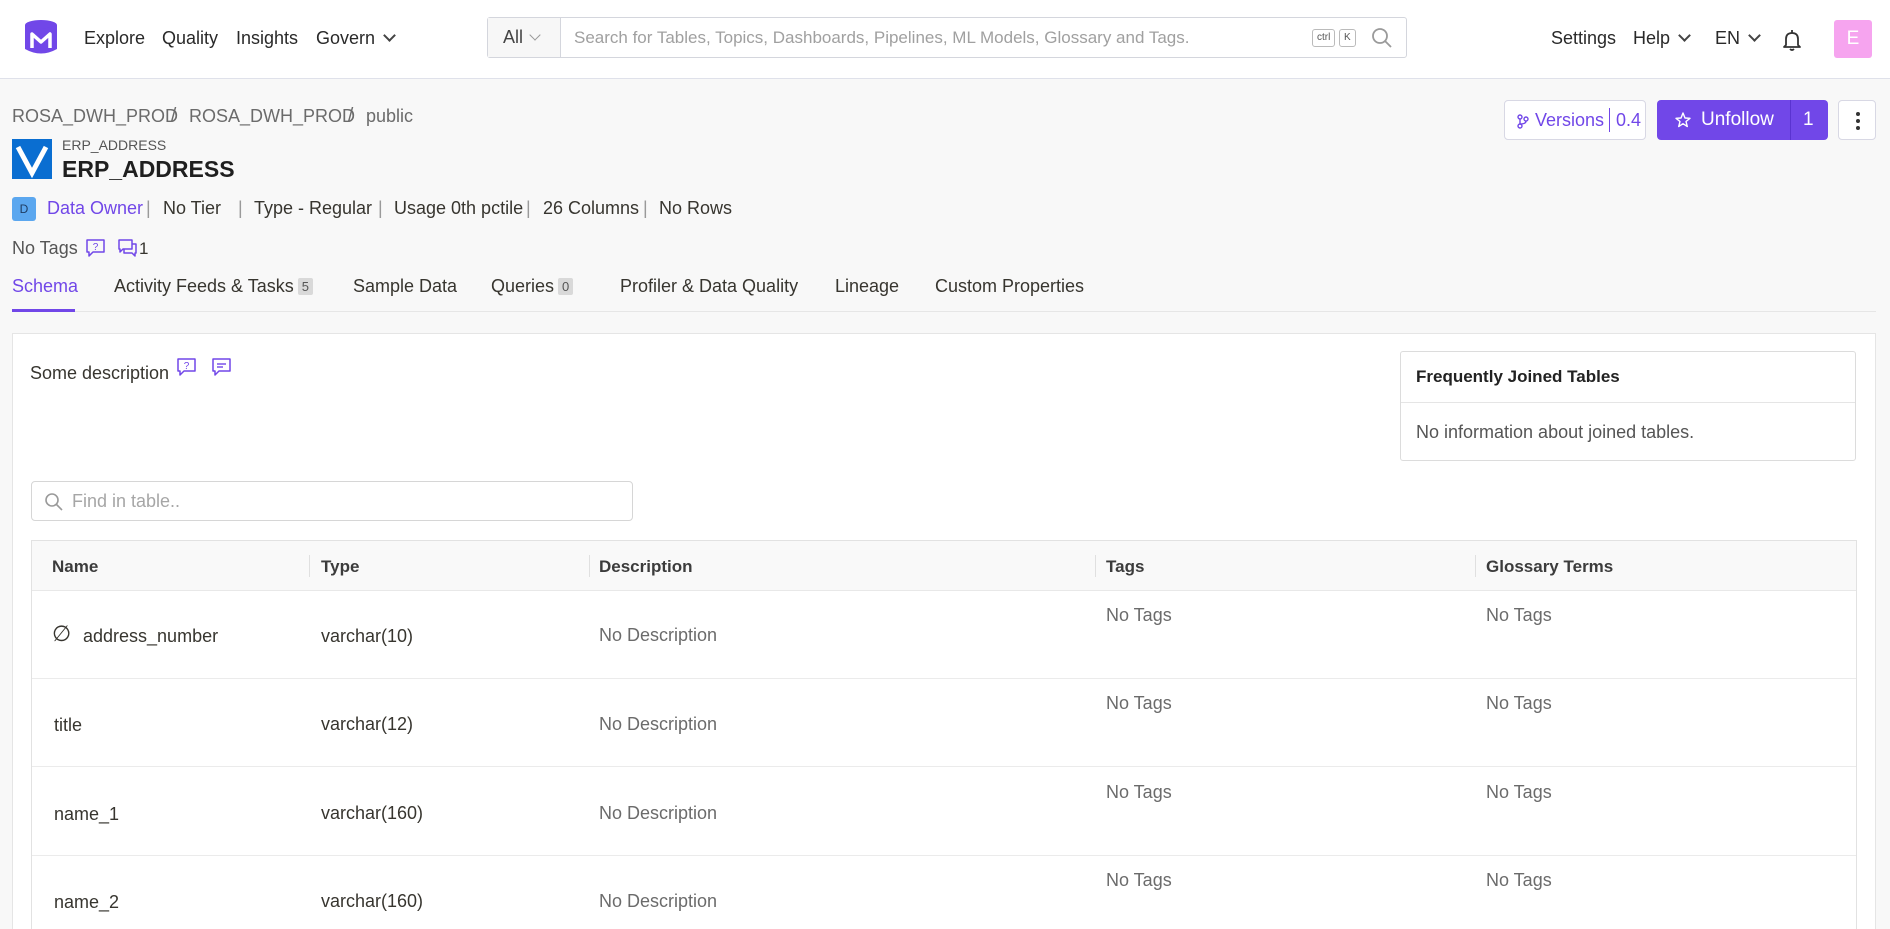  What do you see at coordinates (513, 37) in the screenshot?
I see `search-filter-value: All` at bounding box center [513, 37].